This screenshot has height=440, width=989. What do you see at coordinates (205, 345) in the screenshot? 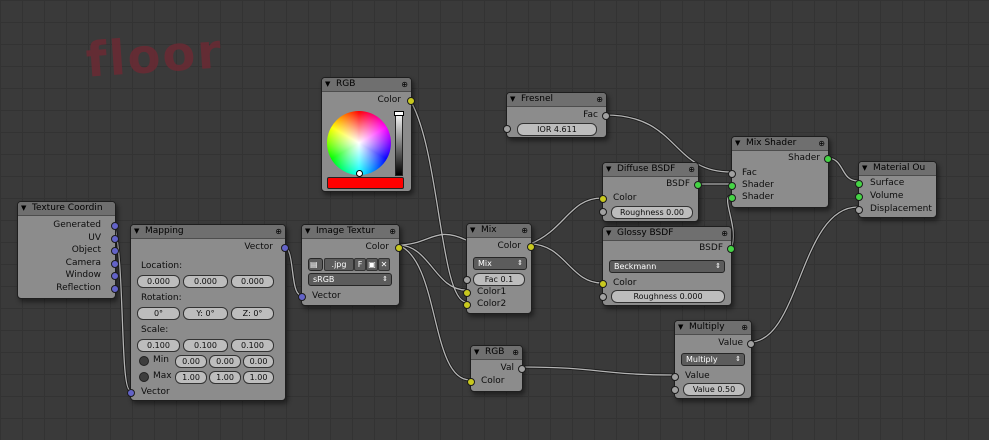
I see `scale-y-field: 0.100` at bounding box center [205, 345].